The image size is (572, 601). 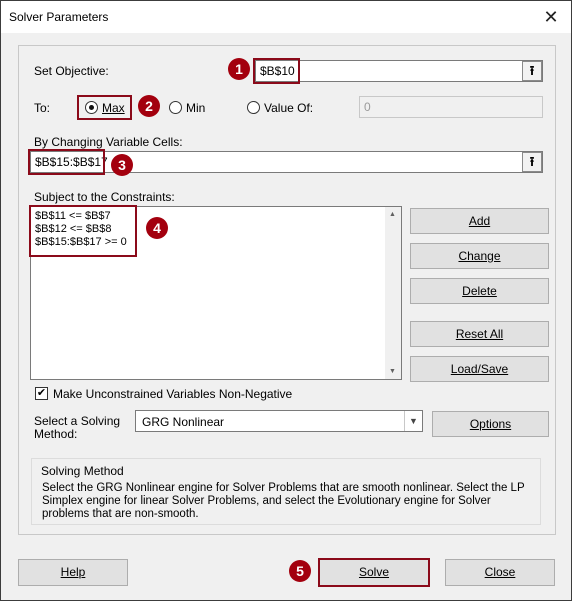 I want to click on scroll-down-icon: ▼, so click(x=392, y=371).